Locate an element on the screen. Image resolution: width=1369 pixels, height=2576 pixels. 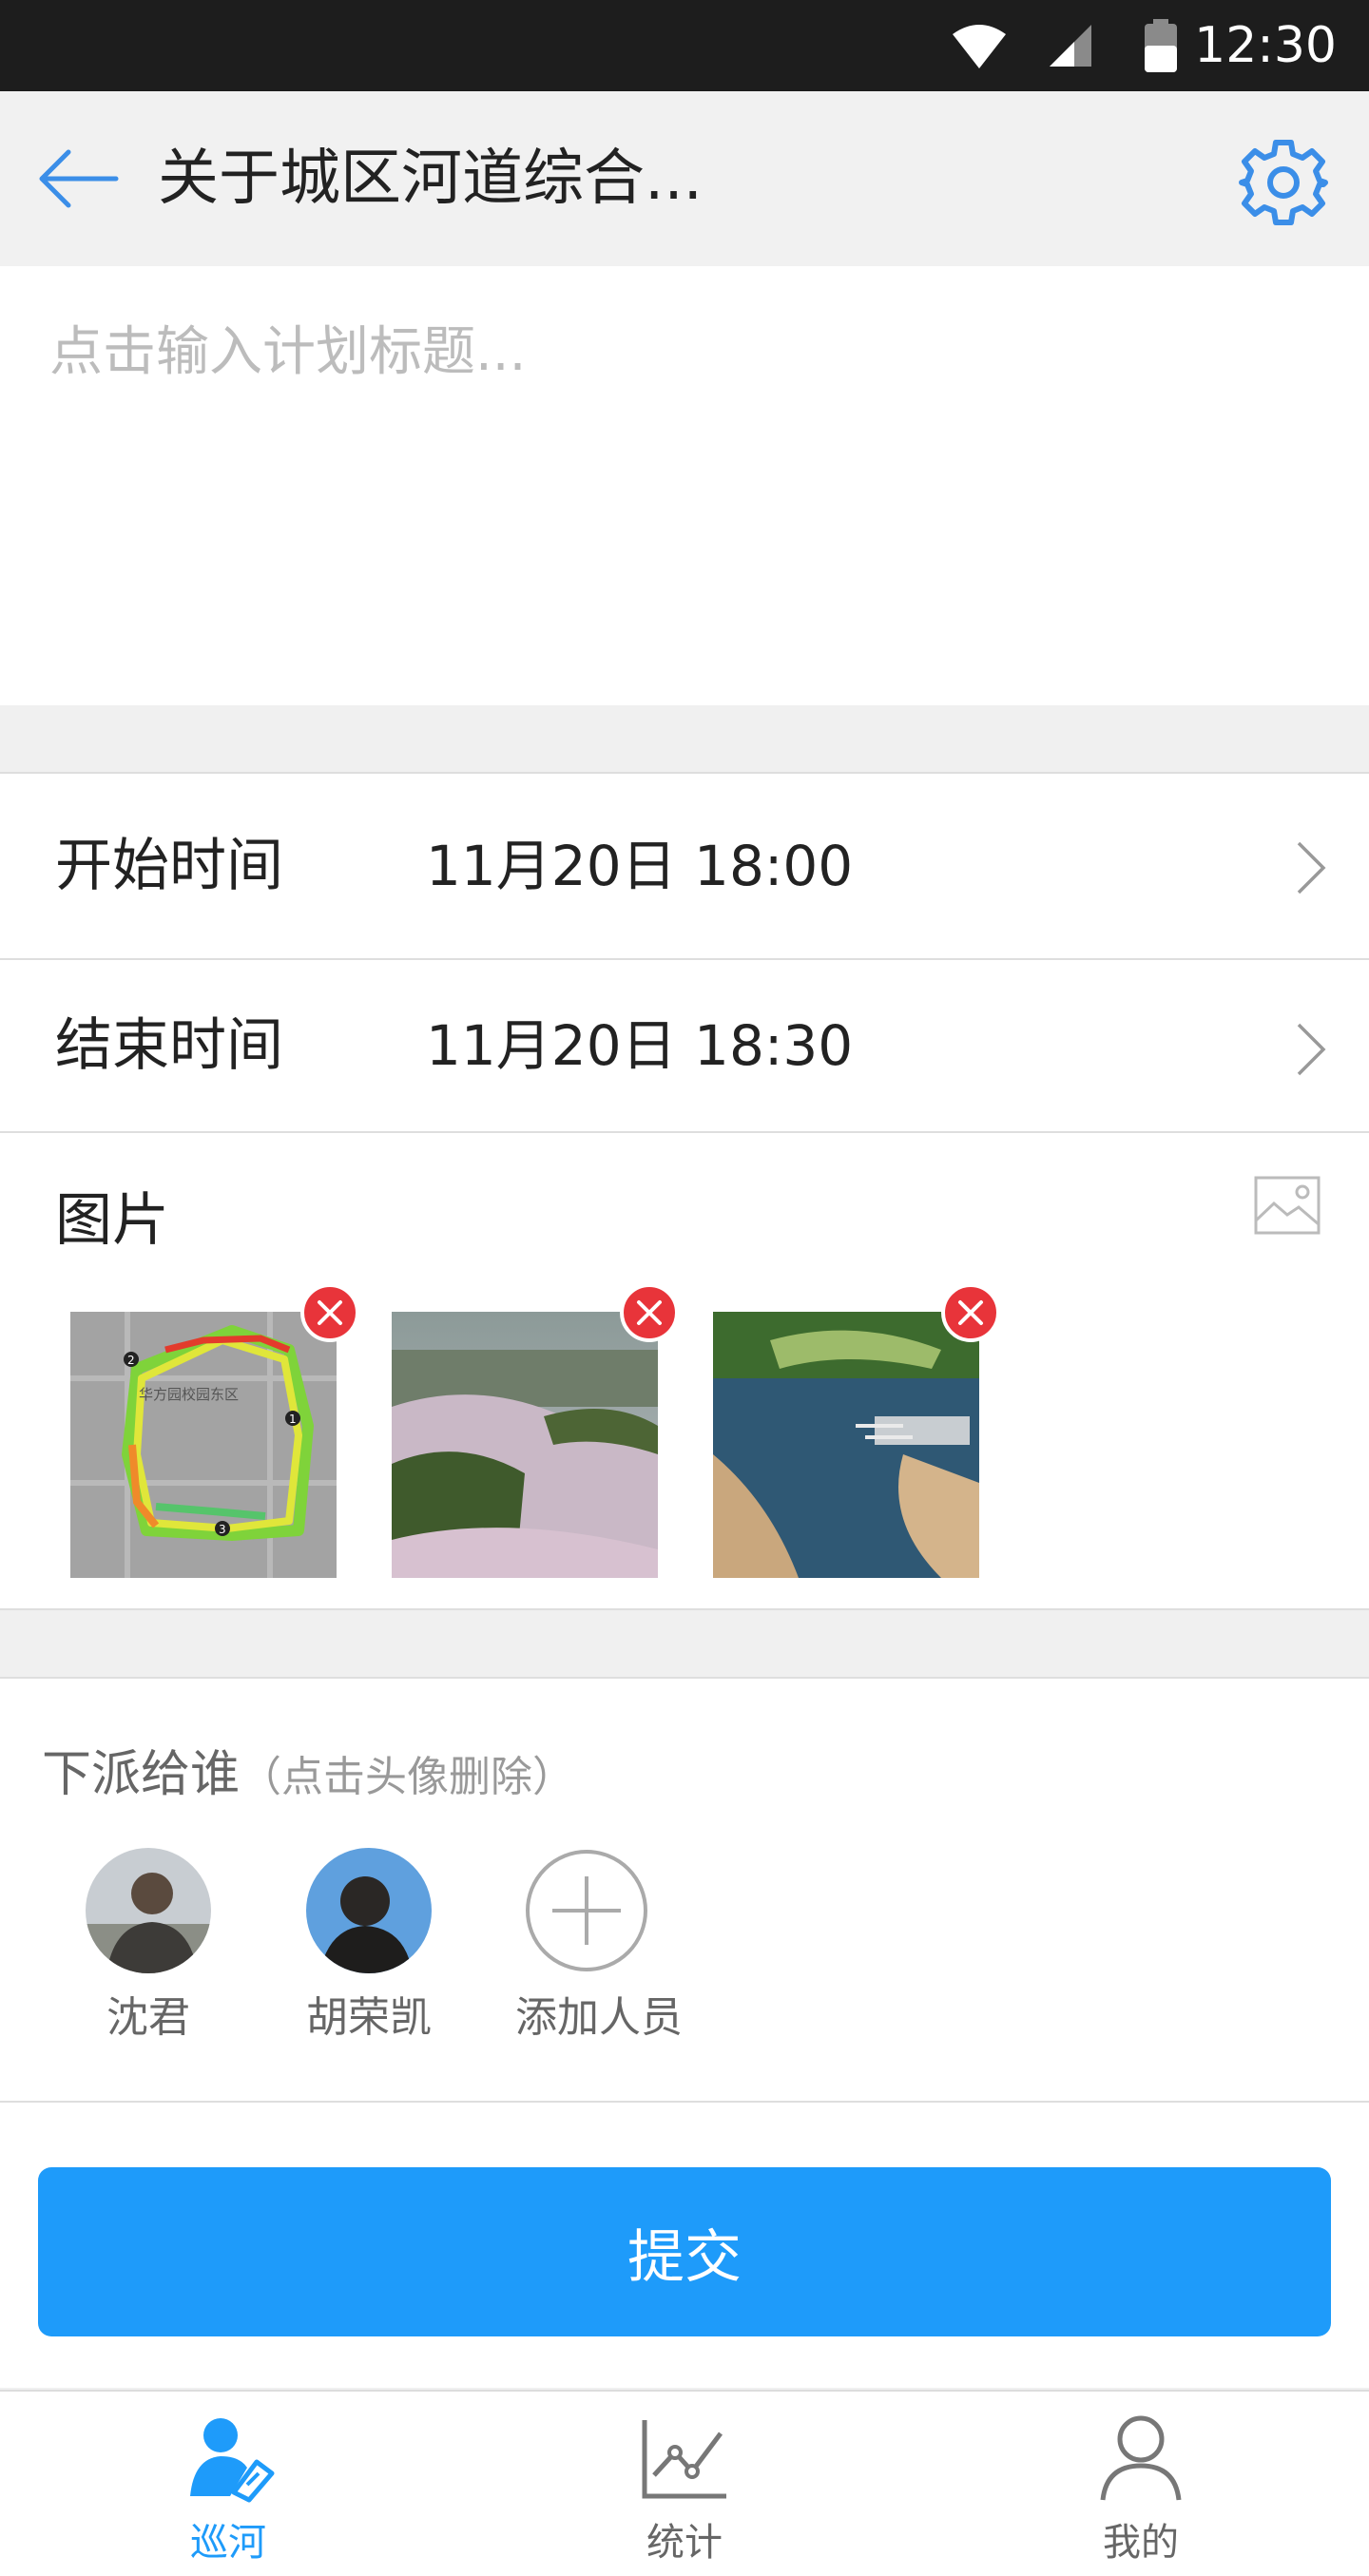
tab-patrol: 巡河 is located at coordinates (228, 2484).